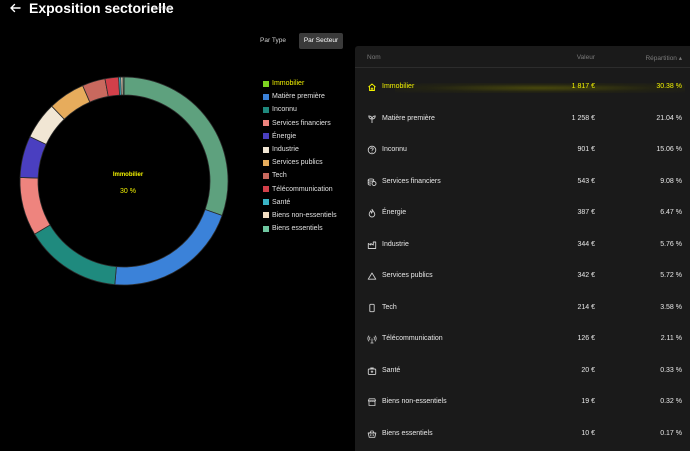 This screenshot has width=690, height=451. What do you see at coordinates (394, 149) in the screenshot?
I see `row-name: Inconnu` at bounding box center [394, 149].